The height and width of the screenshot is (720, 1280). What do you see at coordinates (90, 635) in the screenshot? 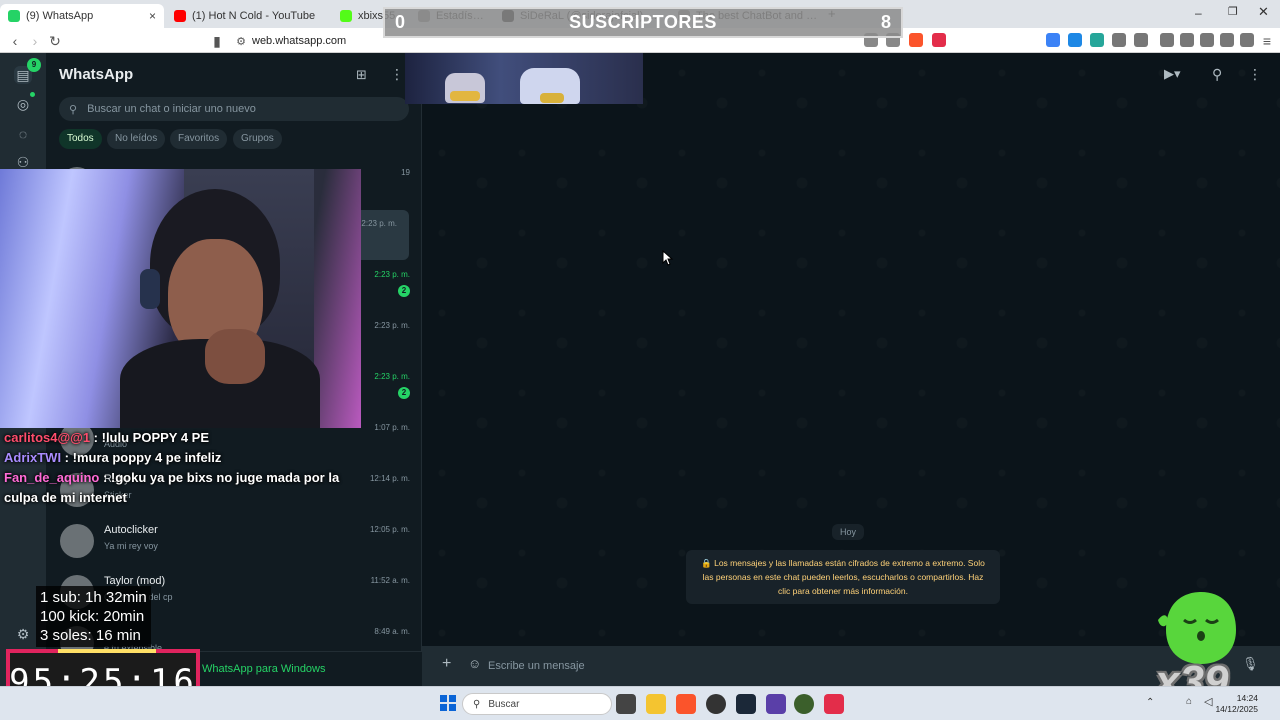
I see `rate-line: 3 soles: 16 min` at bounding box center [90, 635].